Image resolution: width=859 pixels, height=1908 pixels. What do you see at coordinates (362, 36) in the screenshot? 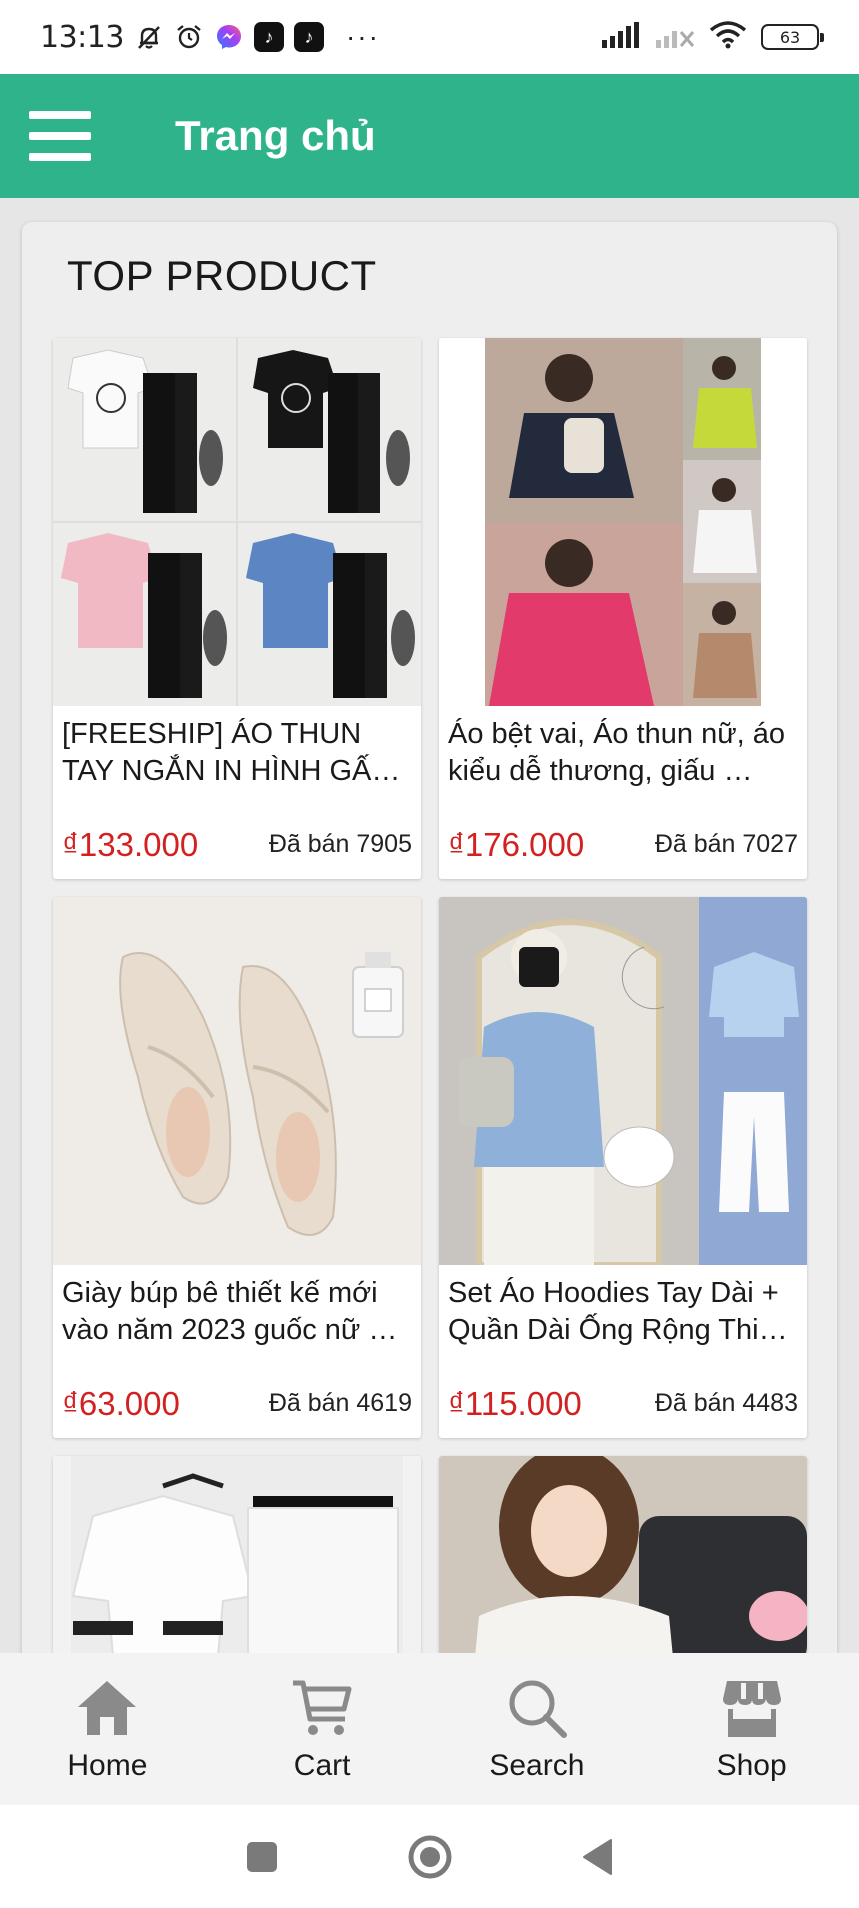
I see `more-notifications-icon: ···` at bounding box center [362, 36].